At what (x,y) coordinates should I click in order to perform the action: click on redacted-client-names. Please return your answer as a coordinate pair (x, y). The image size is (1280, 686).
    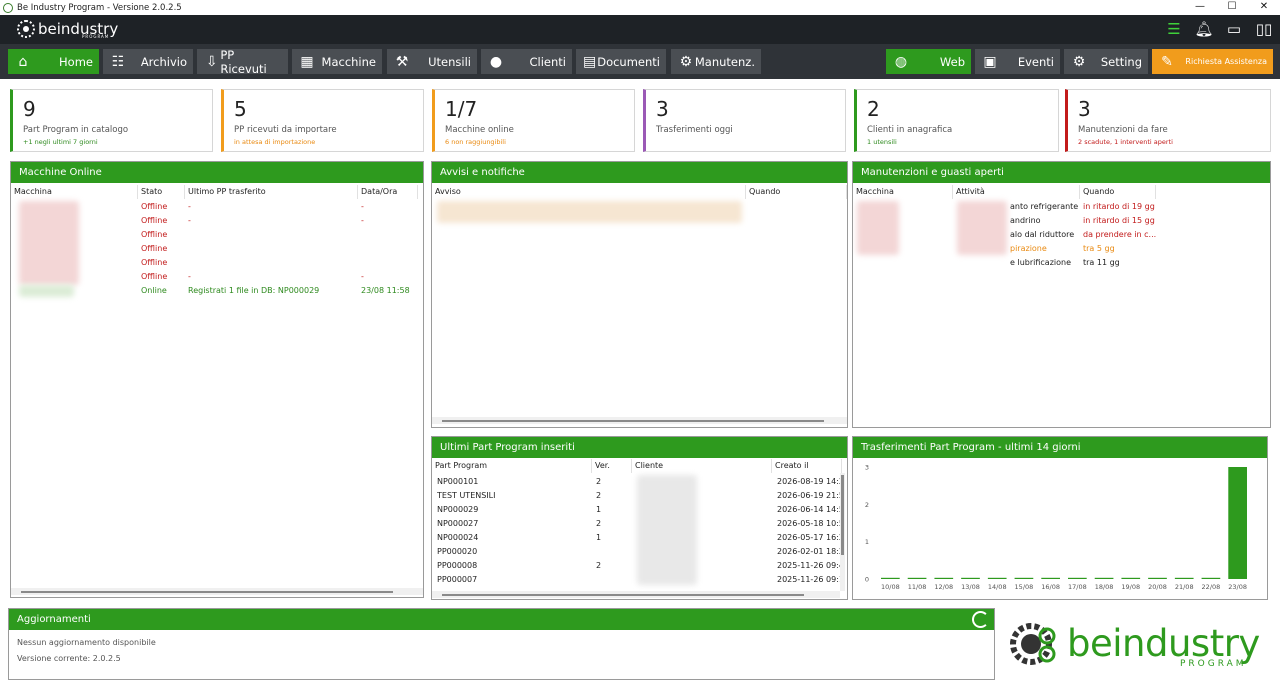
    Looking at the image, I should click on (667, 530).